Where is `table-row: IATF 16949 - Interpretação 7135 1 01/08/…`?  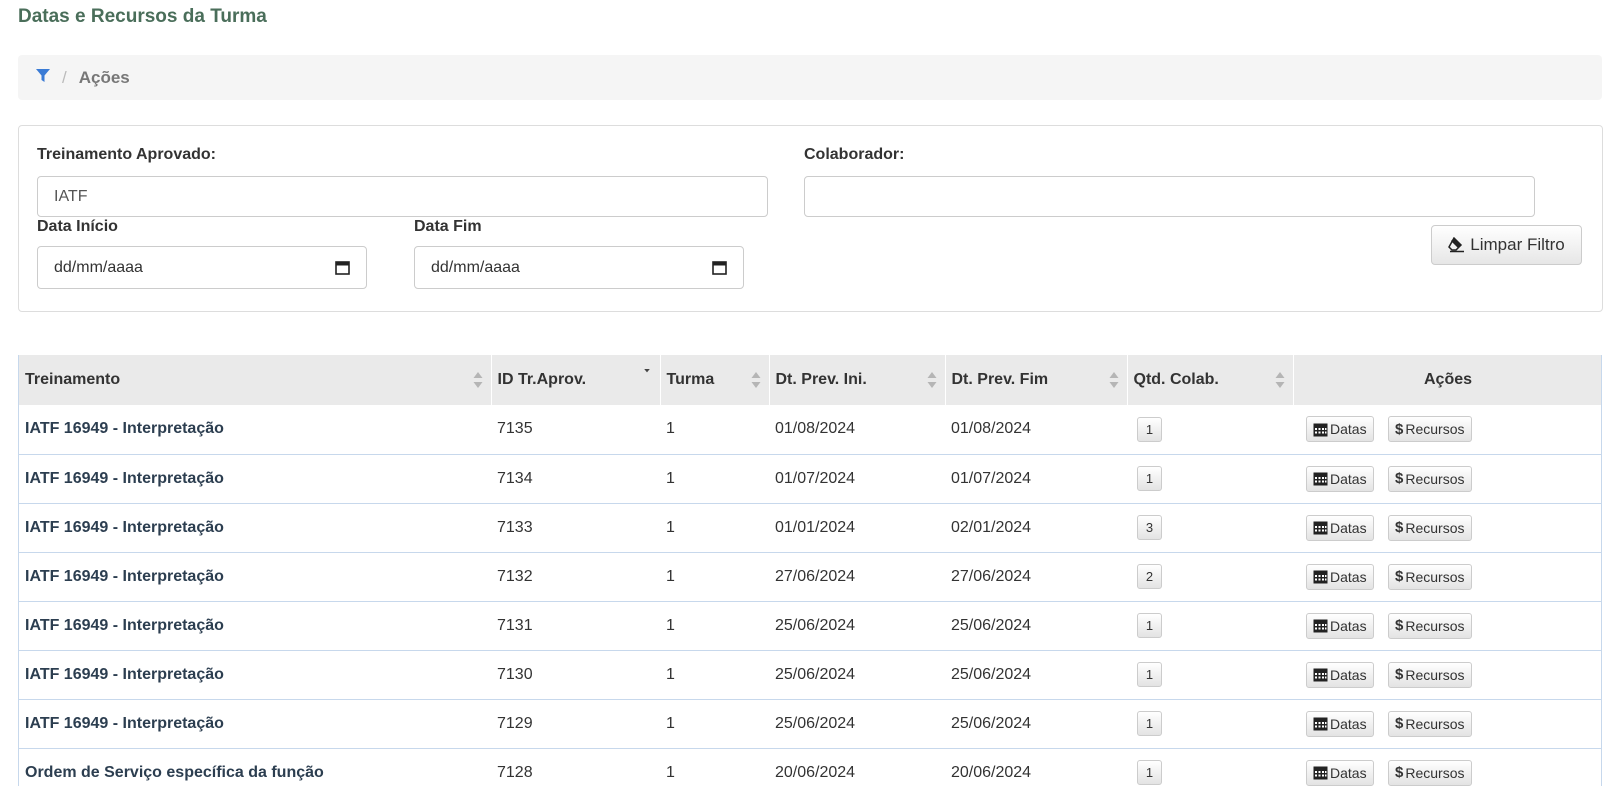
table-row: IATF 16949 - Interpretação 7135 1 01/08/… is located at coordinates (810, 430).